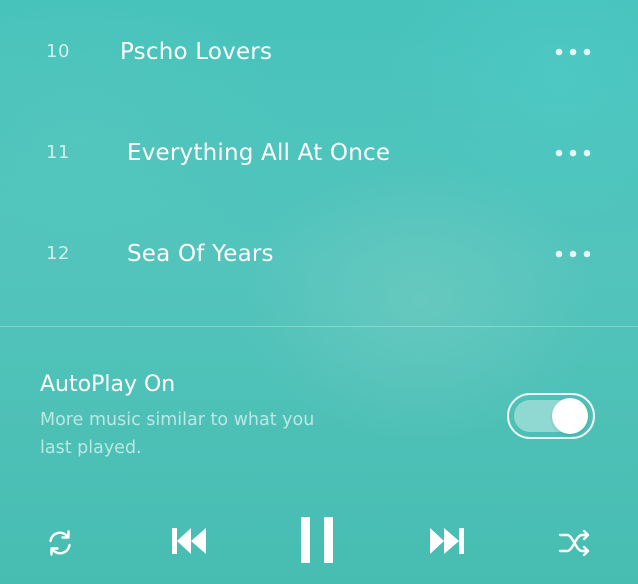  I want to click on shuffle-button, so click(575, 543).